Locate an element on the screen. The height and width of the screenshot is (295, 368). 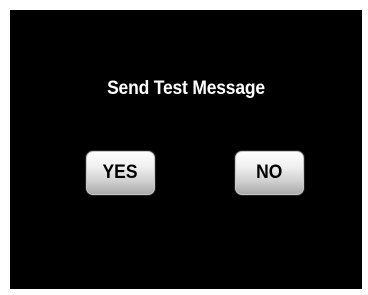
dialog-title: Send Test Message is located at coordinates (186, 88).